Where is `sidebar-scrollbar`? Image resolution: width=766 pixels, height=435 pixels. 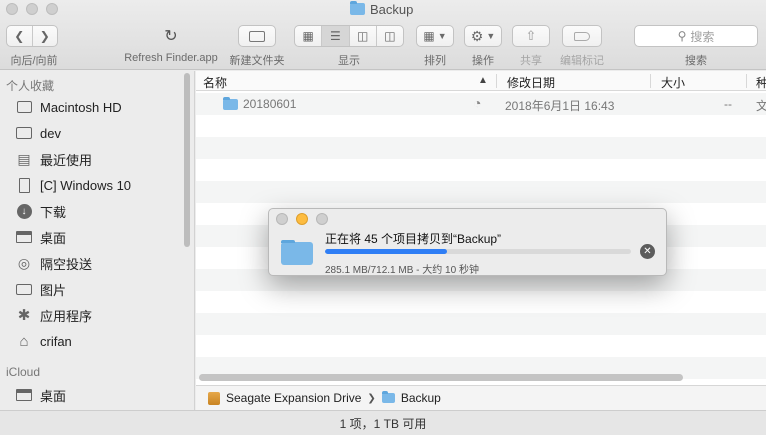 sidebar-scrollbar is located at coordinates (187, 160).